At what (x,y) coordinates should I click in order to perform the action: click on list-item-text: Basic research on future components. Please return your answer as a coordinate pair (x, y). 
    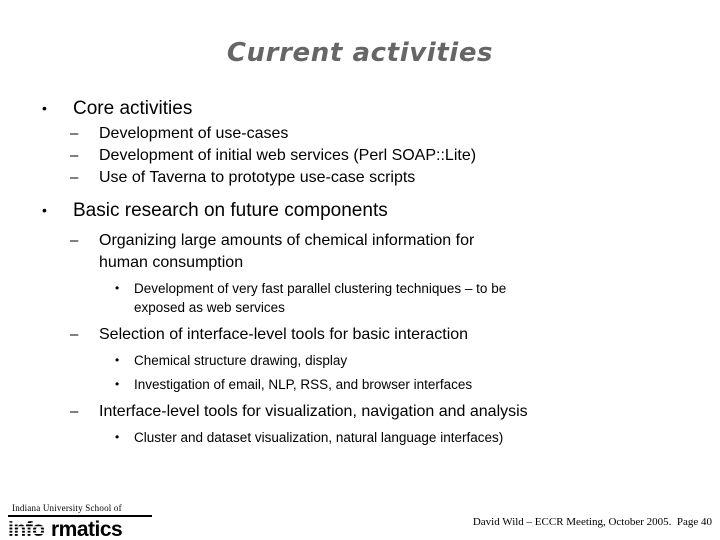
    Looking at the image, I should click on (230, 210).